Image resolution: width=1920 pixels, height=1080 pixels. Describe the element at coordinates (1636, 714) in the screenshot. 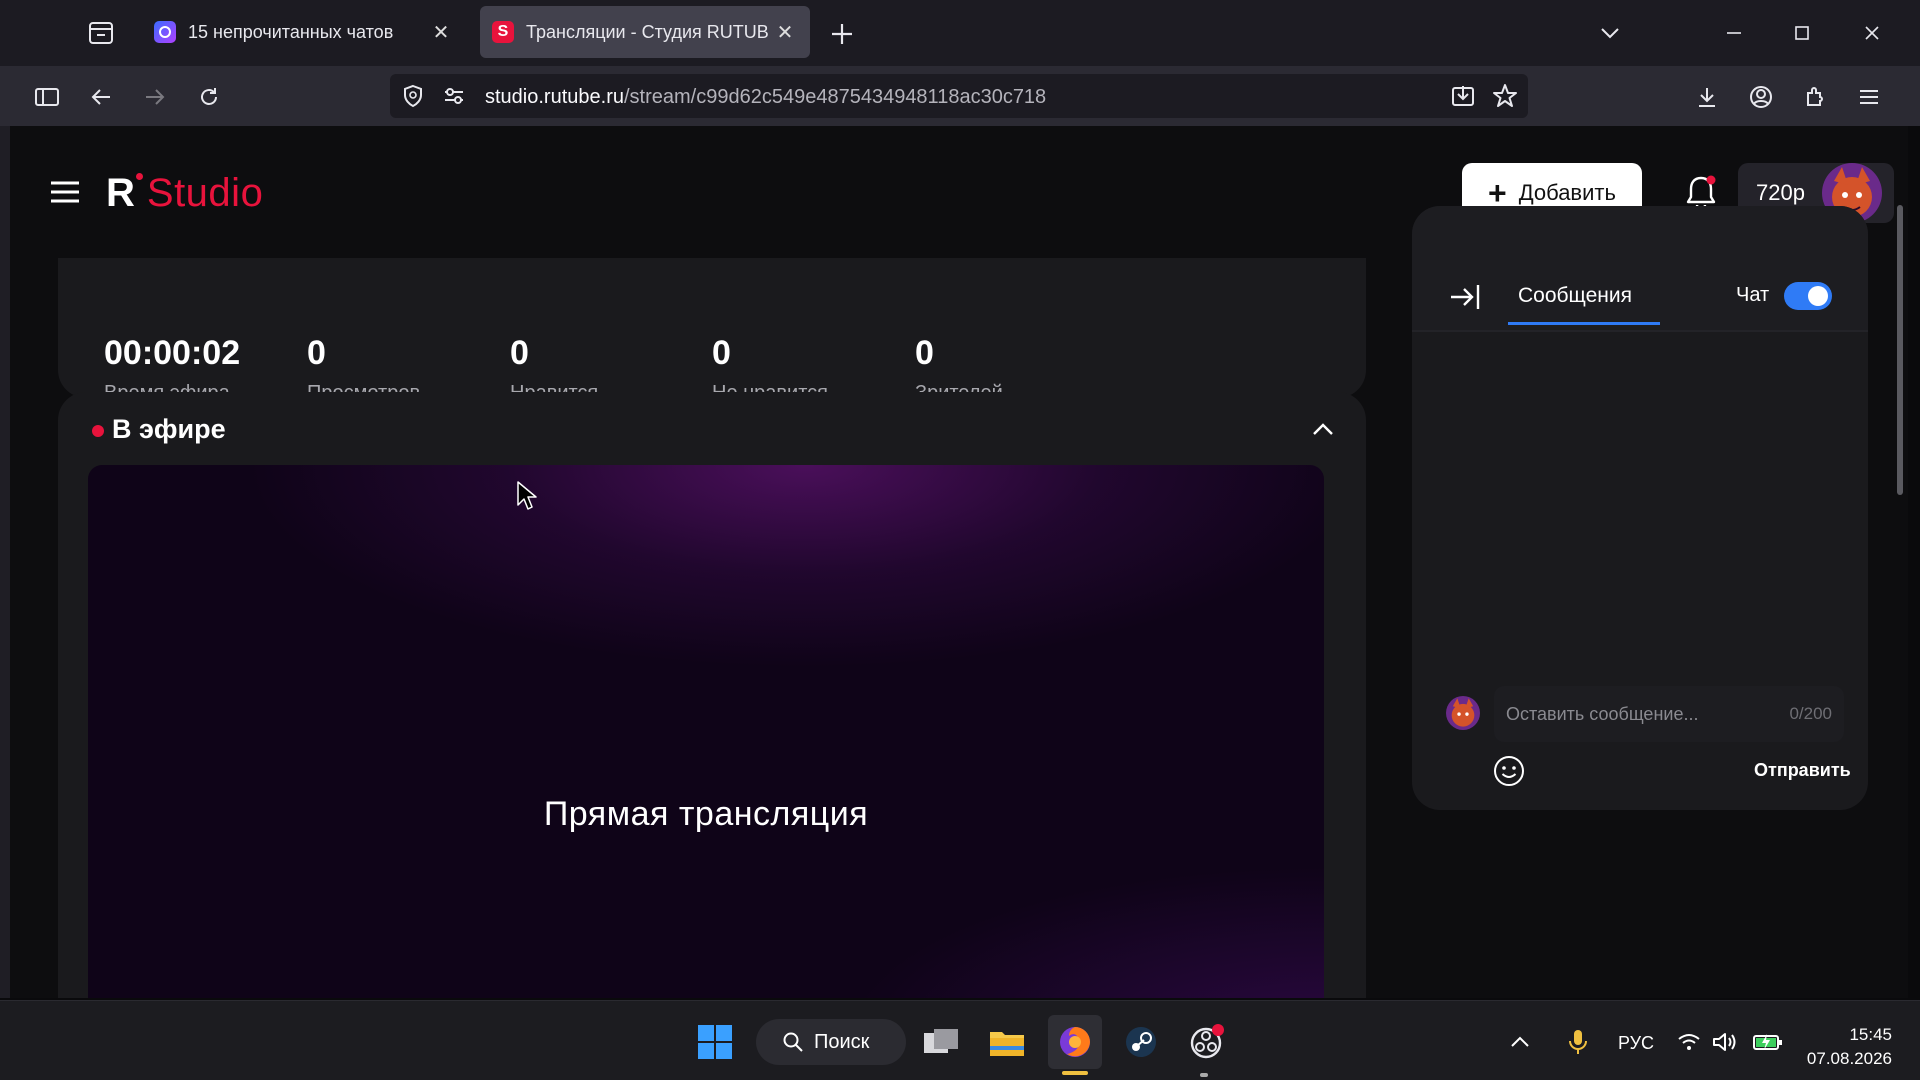

I see `message-input` at that location.